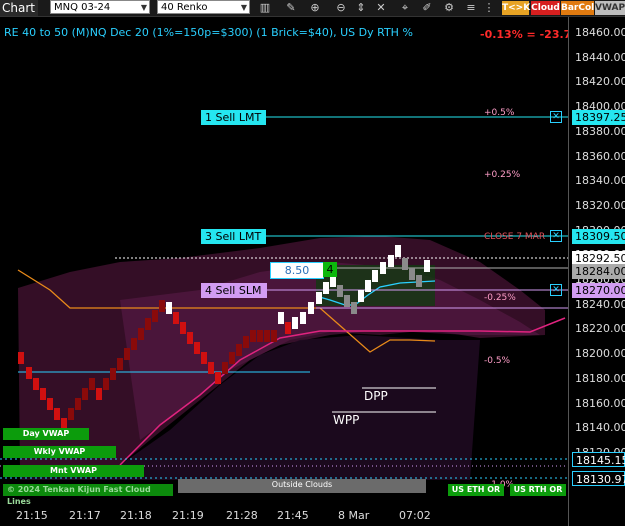 This screenshot has height=526, width=625. What do you see at coordinates (556, 117) in the screenshot?
I see `cancel-order-1-icon: ✕` at bounding box center [556, 117].